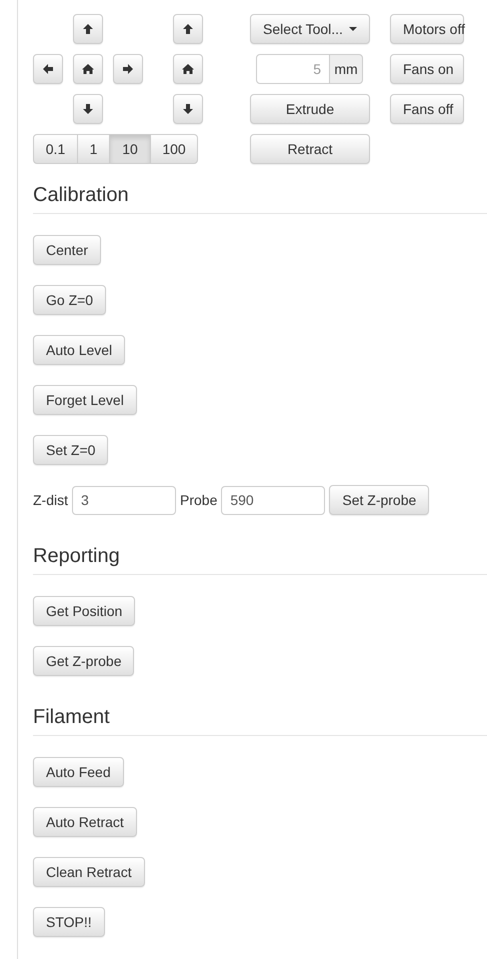  I want to click on action-button: Auto Level, so click(79, 350).